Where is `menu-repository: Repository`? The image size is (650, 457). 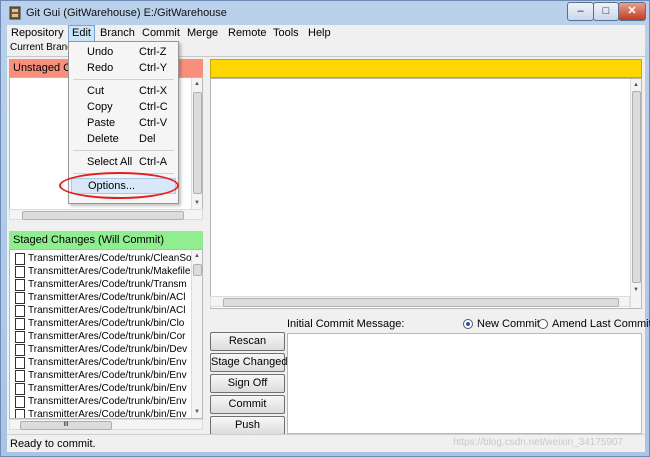
menu-repository: Repository is located at coordinates (37, 33).